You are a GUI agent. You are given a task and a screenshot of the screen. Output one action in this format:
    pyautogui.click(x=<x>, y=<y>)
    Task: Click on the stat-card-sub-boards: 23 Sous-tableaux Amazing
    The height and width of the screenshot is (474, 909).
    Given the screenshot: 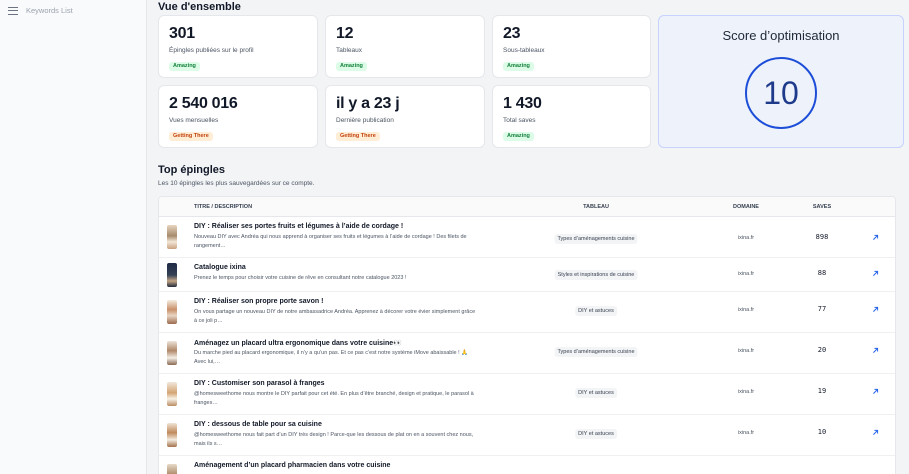 What is the action you would take?
    pyautogui.click(x=571, y=46)
    